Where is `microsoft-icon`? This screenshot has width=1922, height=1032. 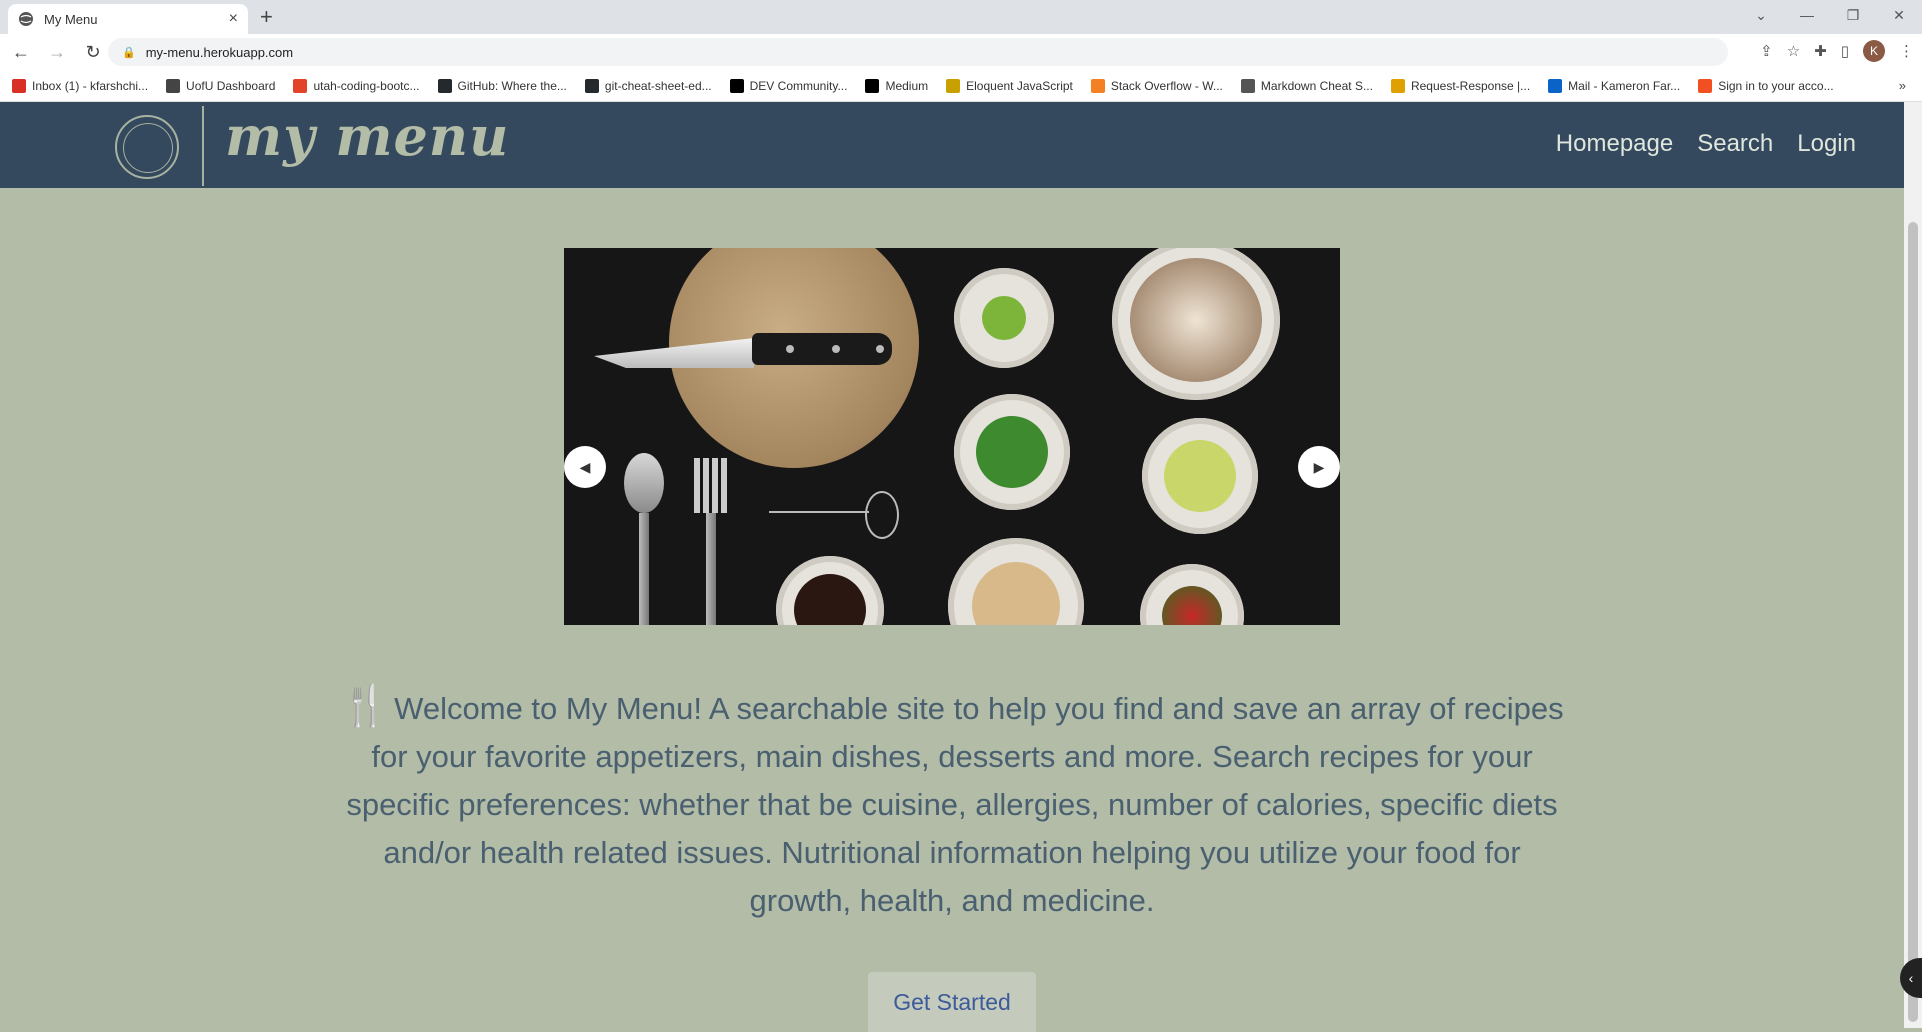
microsoft-icon is located at coordinates (1705, 85).